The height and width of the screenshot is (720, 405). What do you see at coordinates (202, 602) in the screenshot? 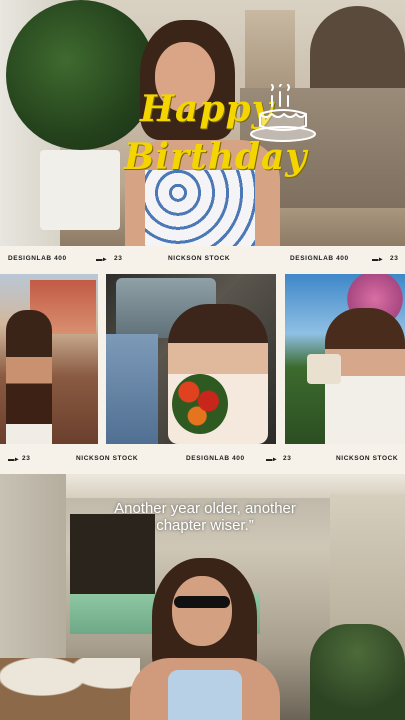
I see `sunglasses` at bounding box center [202, 602].